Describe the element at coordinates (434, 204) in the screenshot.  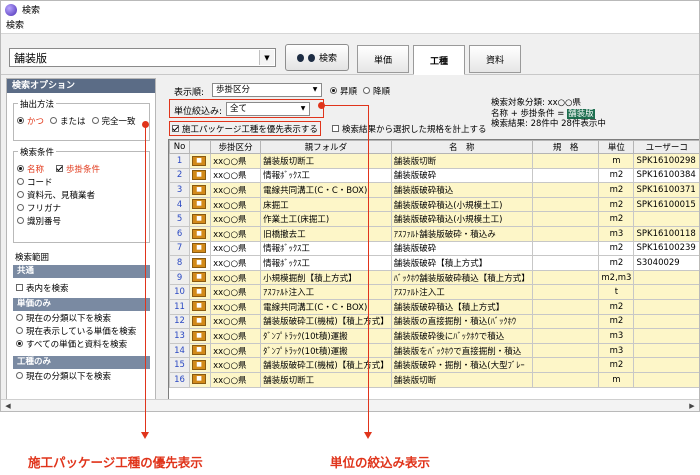
I see `table-row: 4 ■ xx○○県 床掘工 舗装版破砕積込(小規模土工) m2 SPK16100015` at that location.